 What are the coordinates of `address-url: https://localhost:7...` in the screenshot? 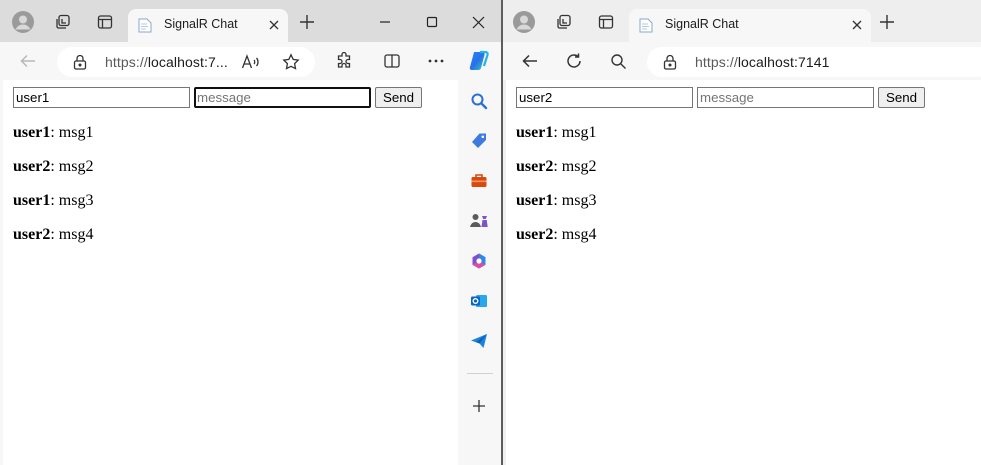 It's located at (166, 62).